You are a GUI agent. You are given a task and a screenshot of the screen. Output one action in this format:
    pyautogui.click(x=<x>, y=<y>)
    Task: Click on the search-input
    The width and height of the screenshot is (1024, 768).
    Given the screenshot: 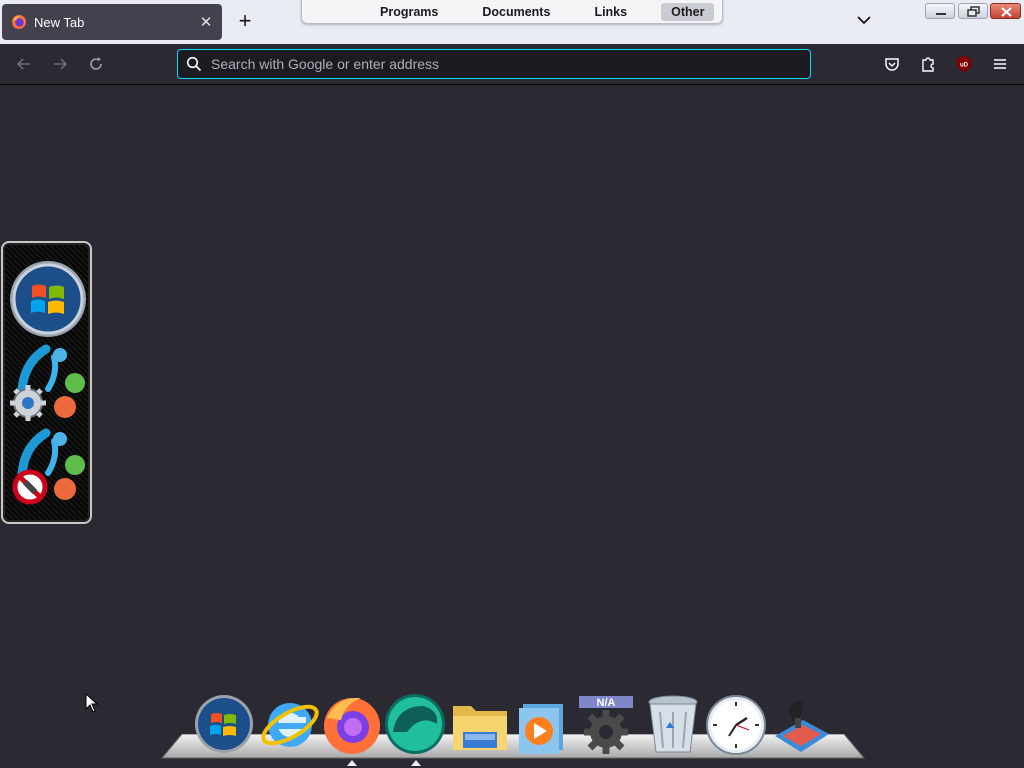 What is the action you would take?
    pyautogui.click(x=510, y=64)
    